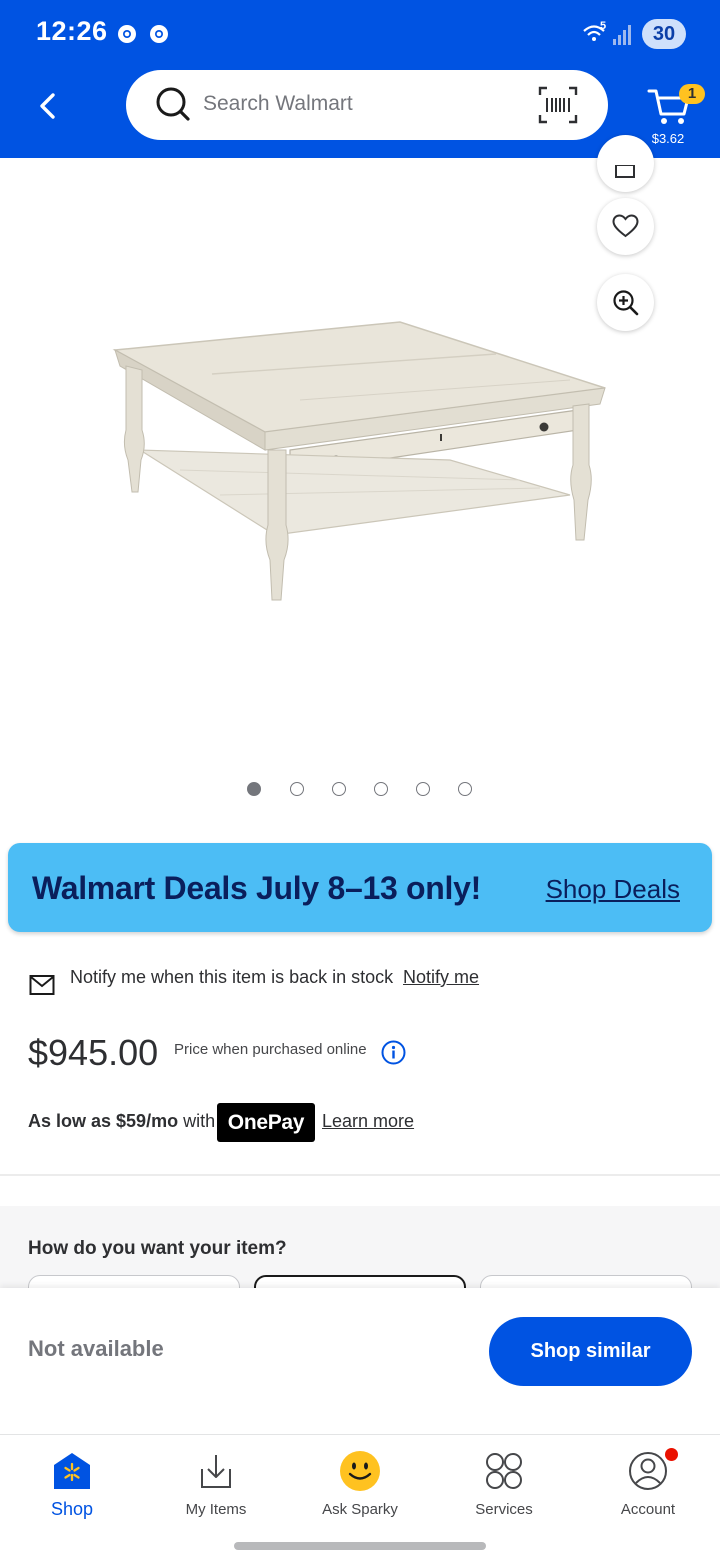 The width and height of the screenshot is (720, 1560). I want to click on divider, so click(360, 1175).